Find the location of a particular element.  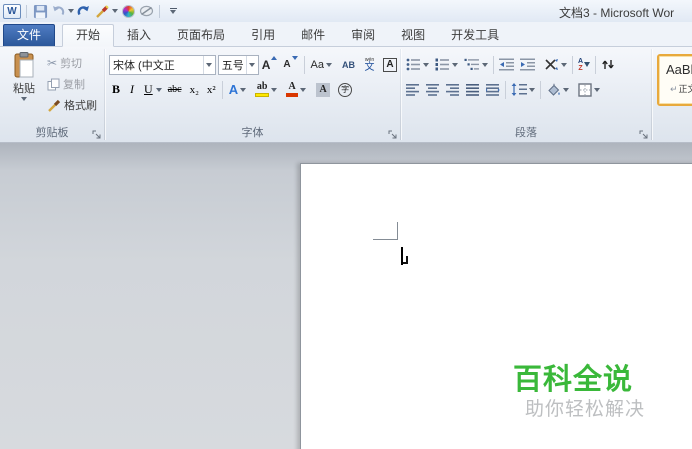

watermark-title: 百科全说 is located at coordinates (573, 380).